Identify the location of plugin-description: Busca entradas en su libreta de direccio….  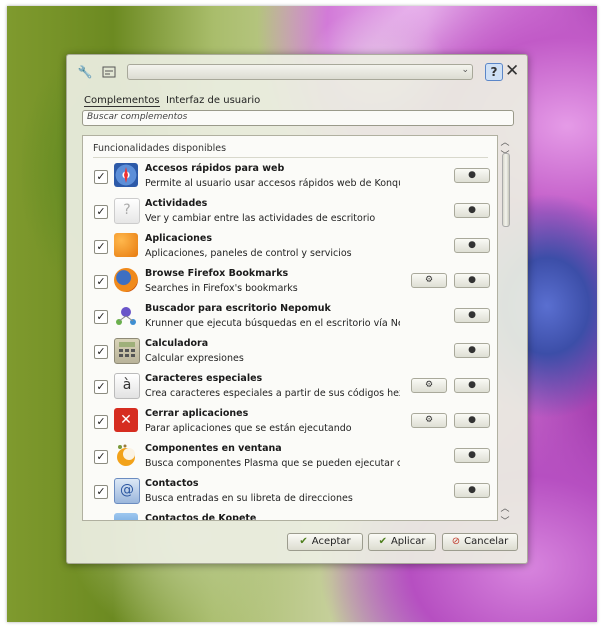
(249, 498).